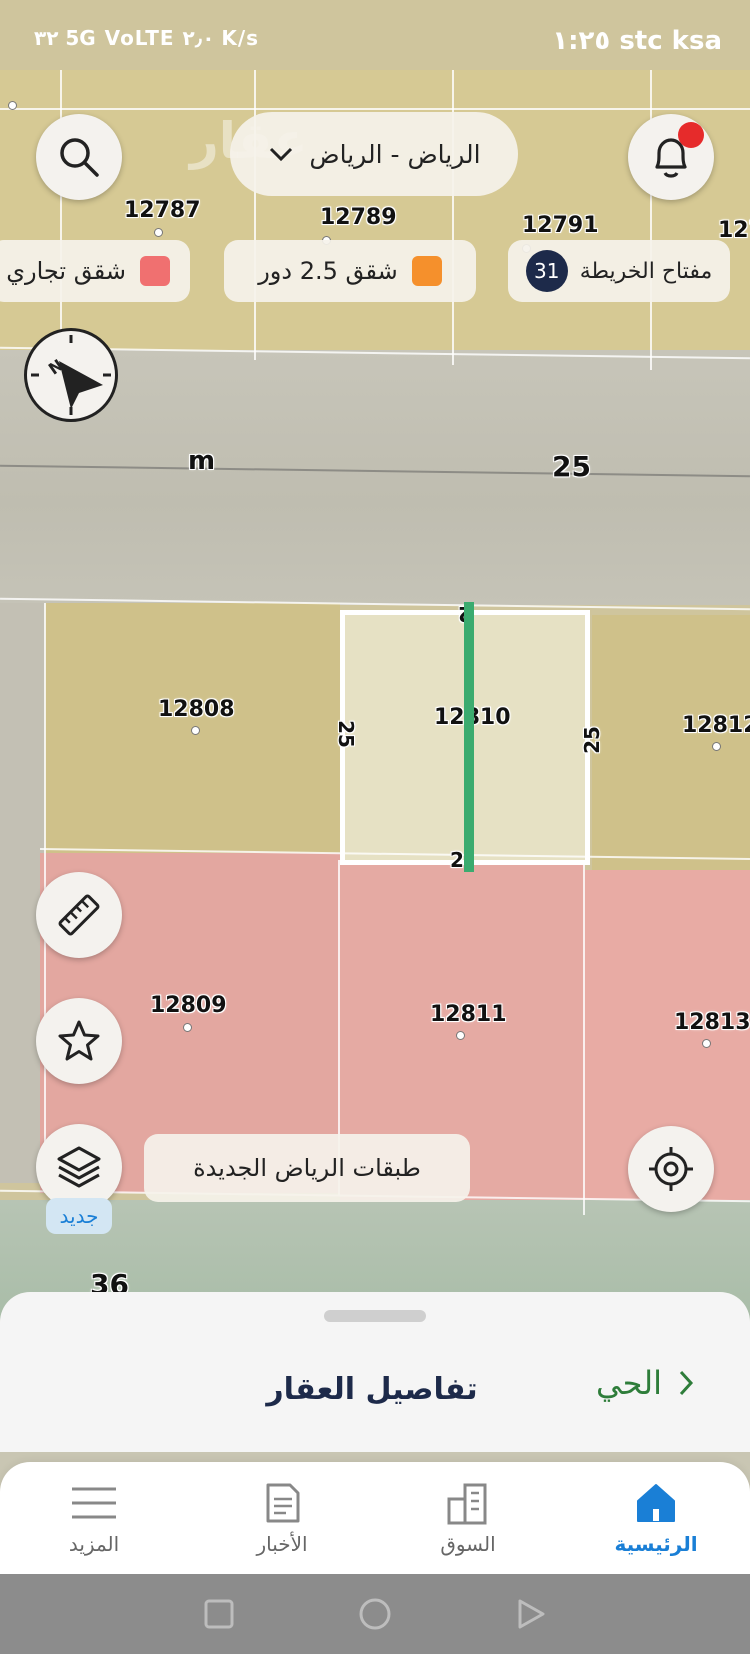 The height and width of the screenshot is (1654, 750). Describe the element at coordinates (531, 1614) in the screenshot. I see `back-icon` at that location.